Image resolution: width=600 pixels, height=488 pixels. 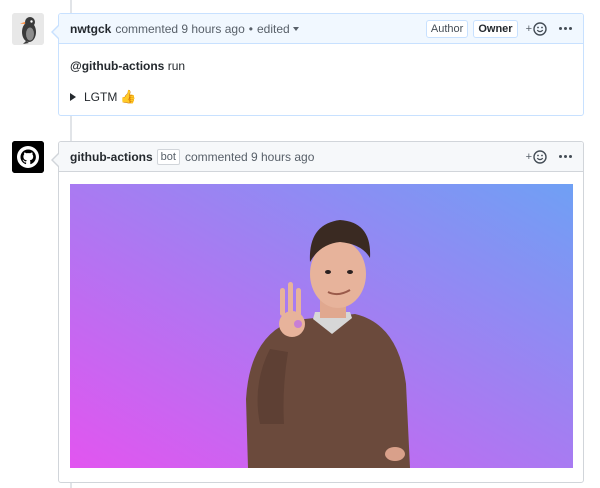 What do you see at coordinates (128, 96) in the screenshot?
I see `thumbs-up-emoji: 👍` at bounding box center [128, 96].